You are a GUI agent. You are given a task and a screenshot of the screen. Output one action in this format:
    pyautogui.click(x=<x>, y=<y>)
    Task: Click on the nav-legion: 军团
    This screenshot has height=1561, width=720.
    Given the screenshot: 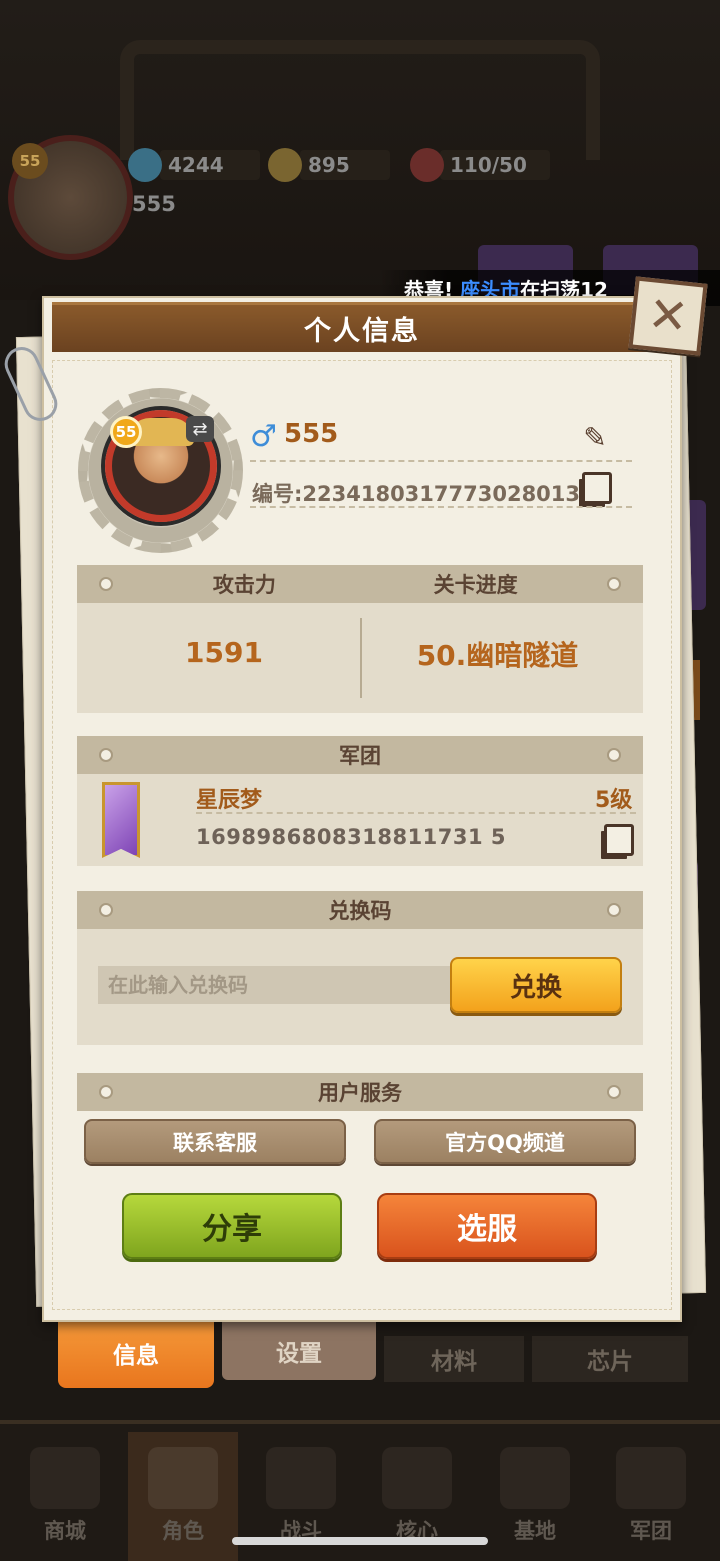 What is the action you would take?
    pyautogui.click(x=651, y=1496)
    